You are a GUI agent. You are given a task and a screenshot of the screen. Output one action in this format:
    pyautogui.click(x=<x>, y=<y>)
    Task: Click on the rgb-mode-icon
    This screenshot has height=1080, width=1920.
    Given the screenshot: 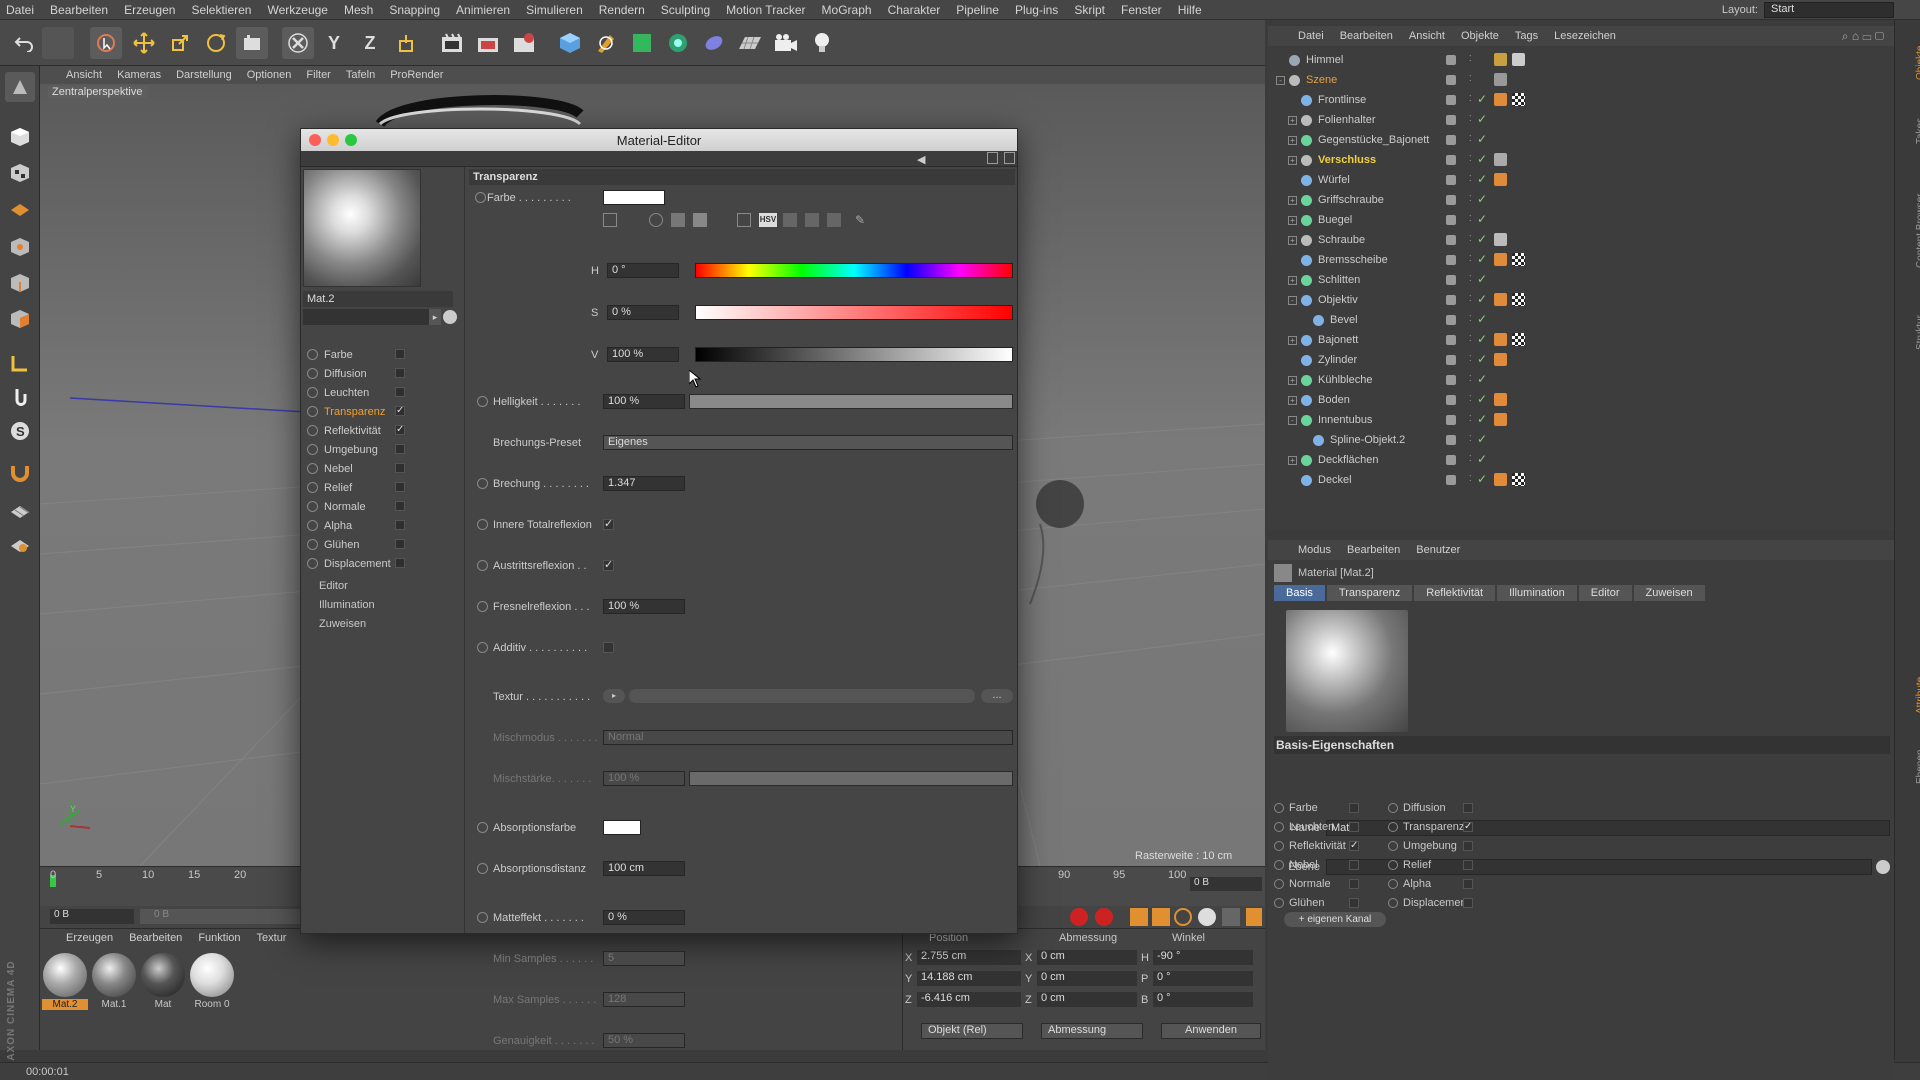 What is the action you would take?
    pyautogui.click(x=744, y=220)
    